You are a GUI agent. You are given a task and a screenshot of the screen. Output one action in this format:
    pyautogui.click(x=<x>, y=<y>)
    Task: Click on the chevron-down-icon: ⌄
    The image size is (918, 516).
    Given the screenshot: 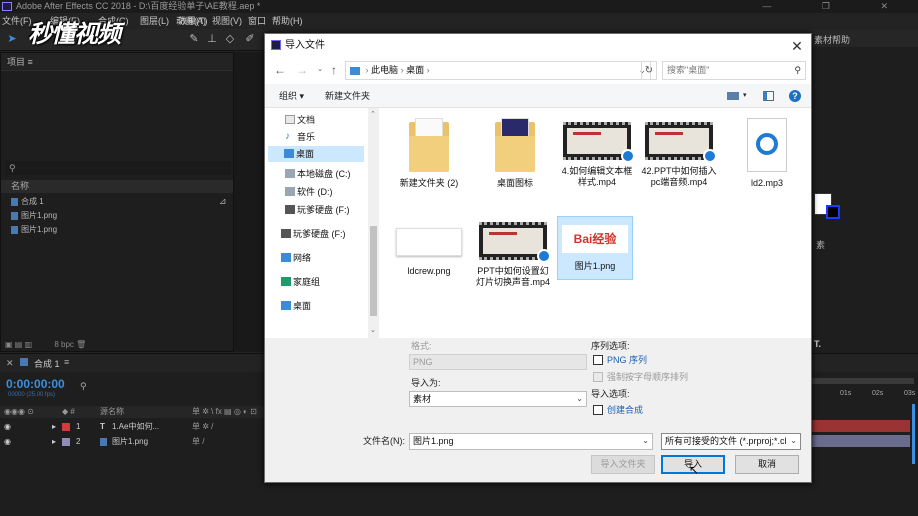 What is the action you would take?
    pyautogui.click(x=793, y=441)
    